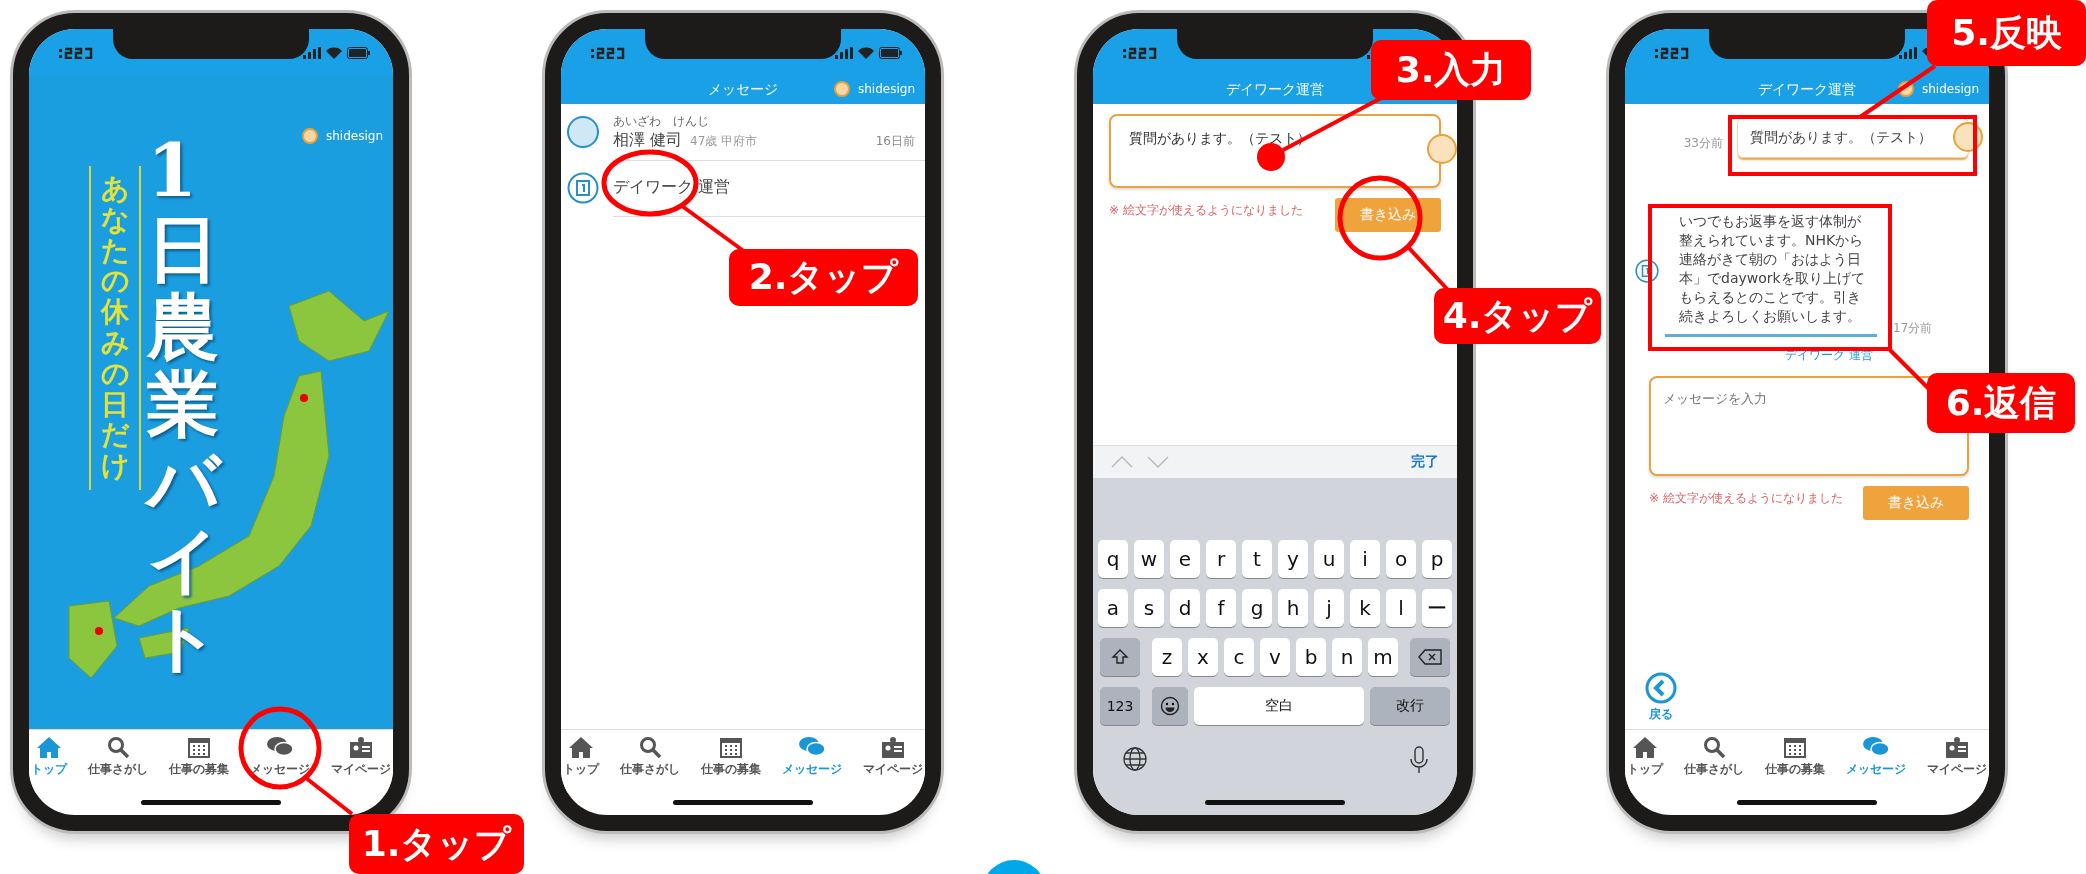 Image resolution: width=2086 pixels, height=874 pixels. What do you see at coordinates (1419, 760) in the screenshot?
I see `microphone-icon` at bounding box center [1419, 760].